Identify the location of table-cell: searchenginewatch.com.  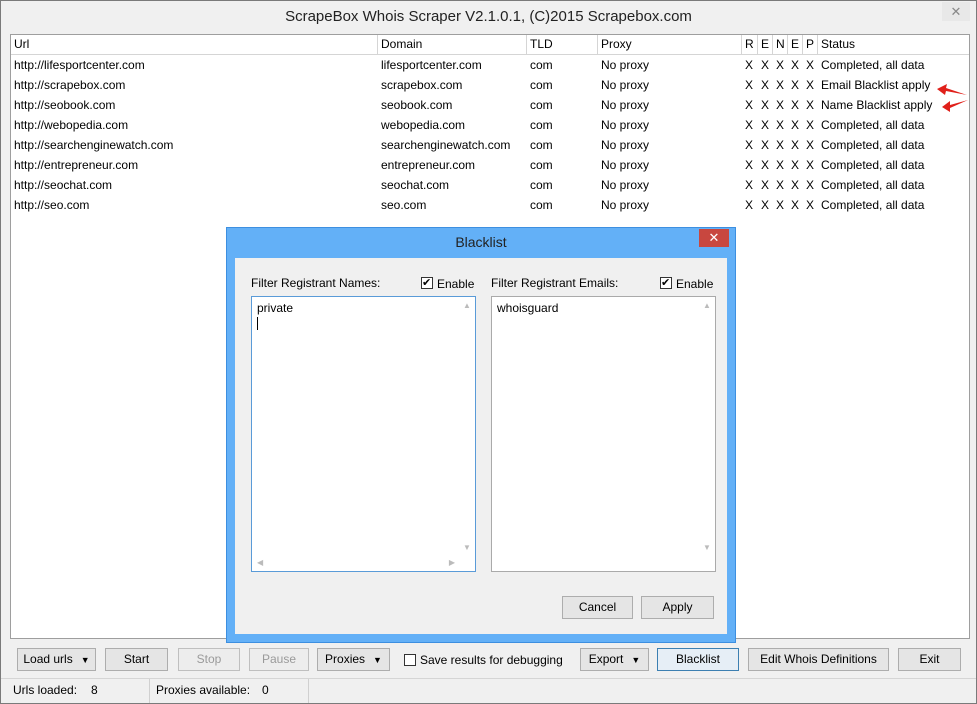
(446, 145).